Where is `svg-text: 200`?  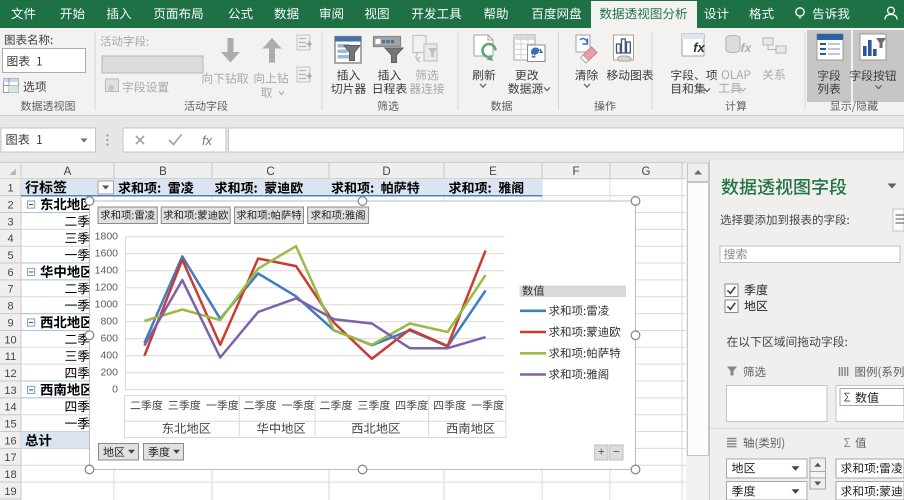 svg-text: 200 is located at coordinates (109, 373).